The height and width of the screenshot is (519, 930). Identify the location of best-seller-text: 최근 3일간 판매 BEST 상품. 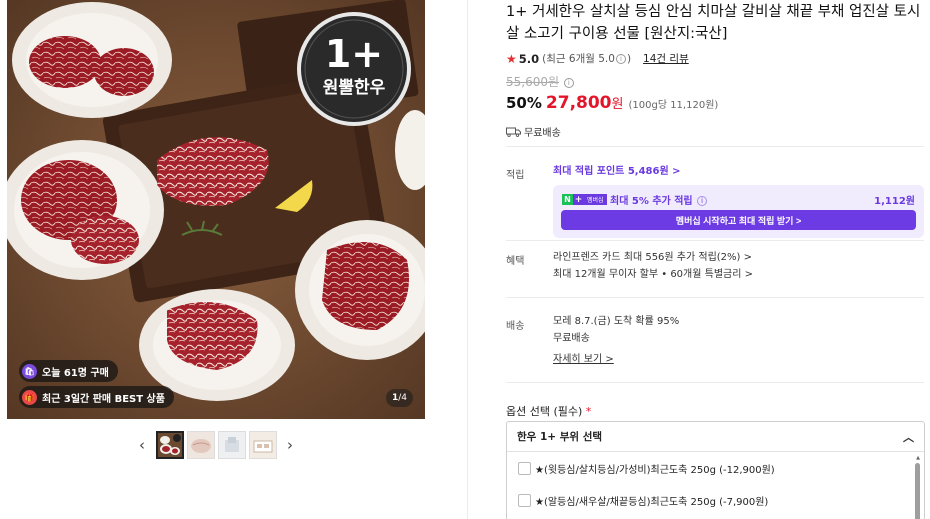
(103, 399).